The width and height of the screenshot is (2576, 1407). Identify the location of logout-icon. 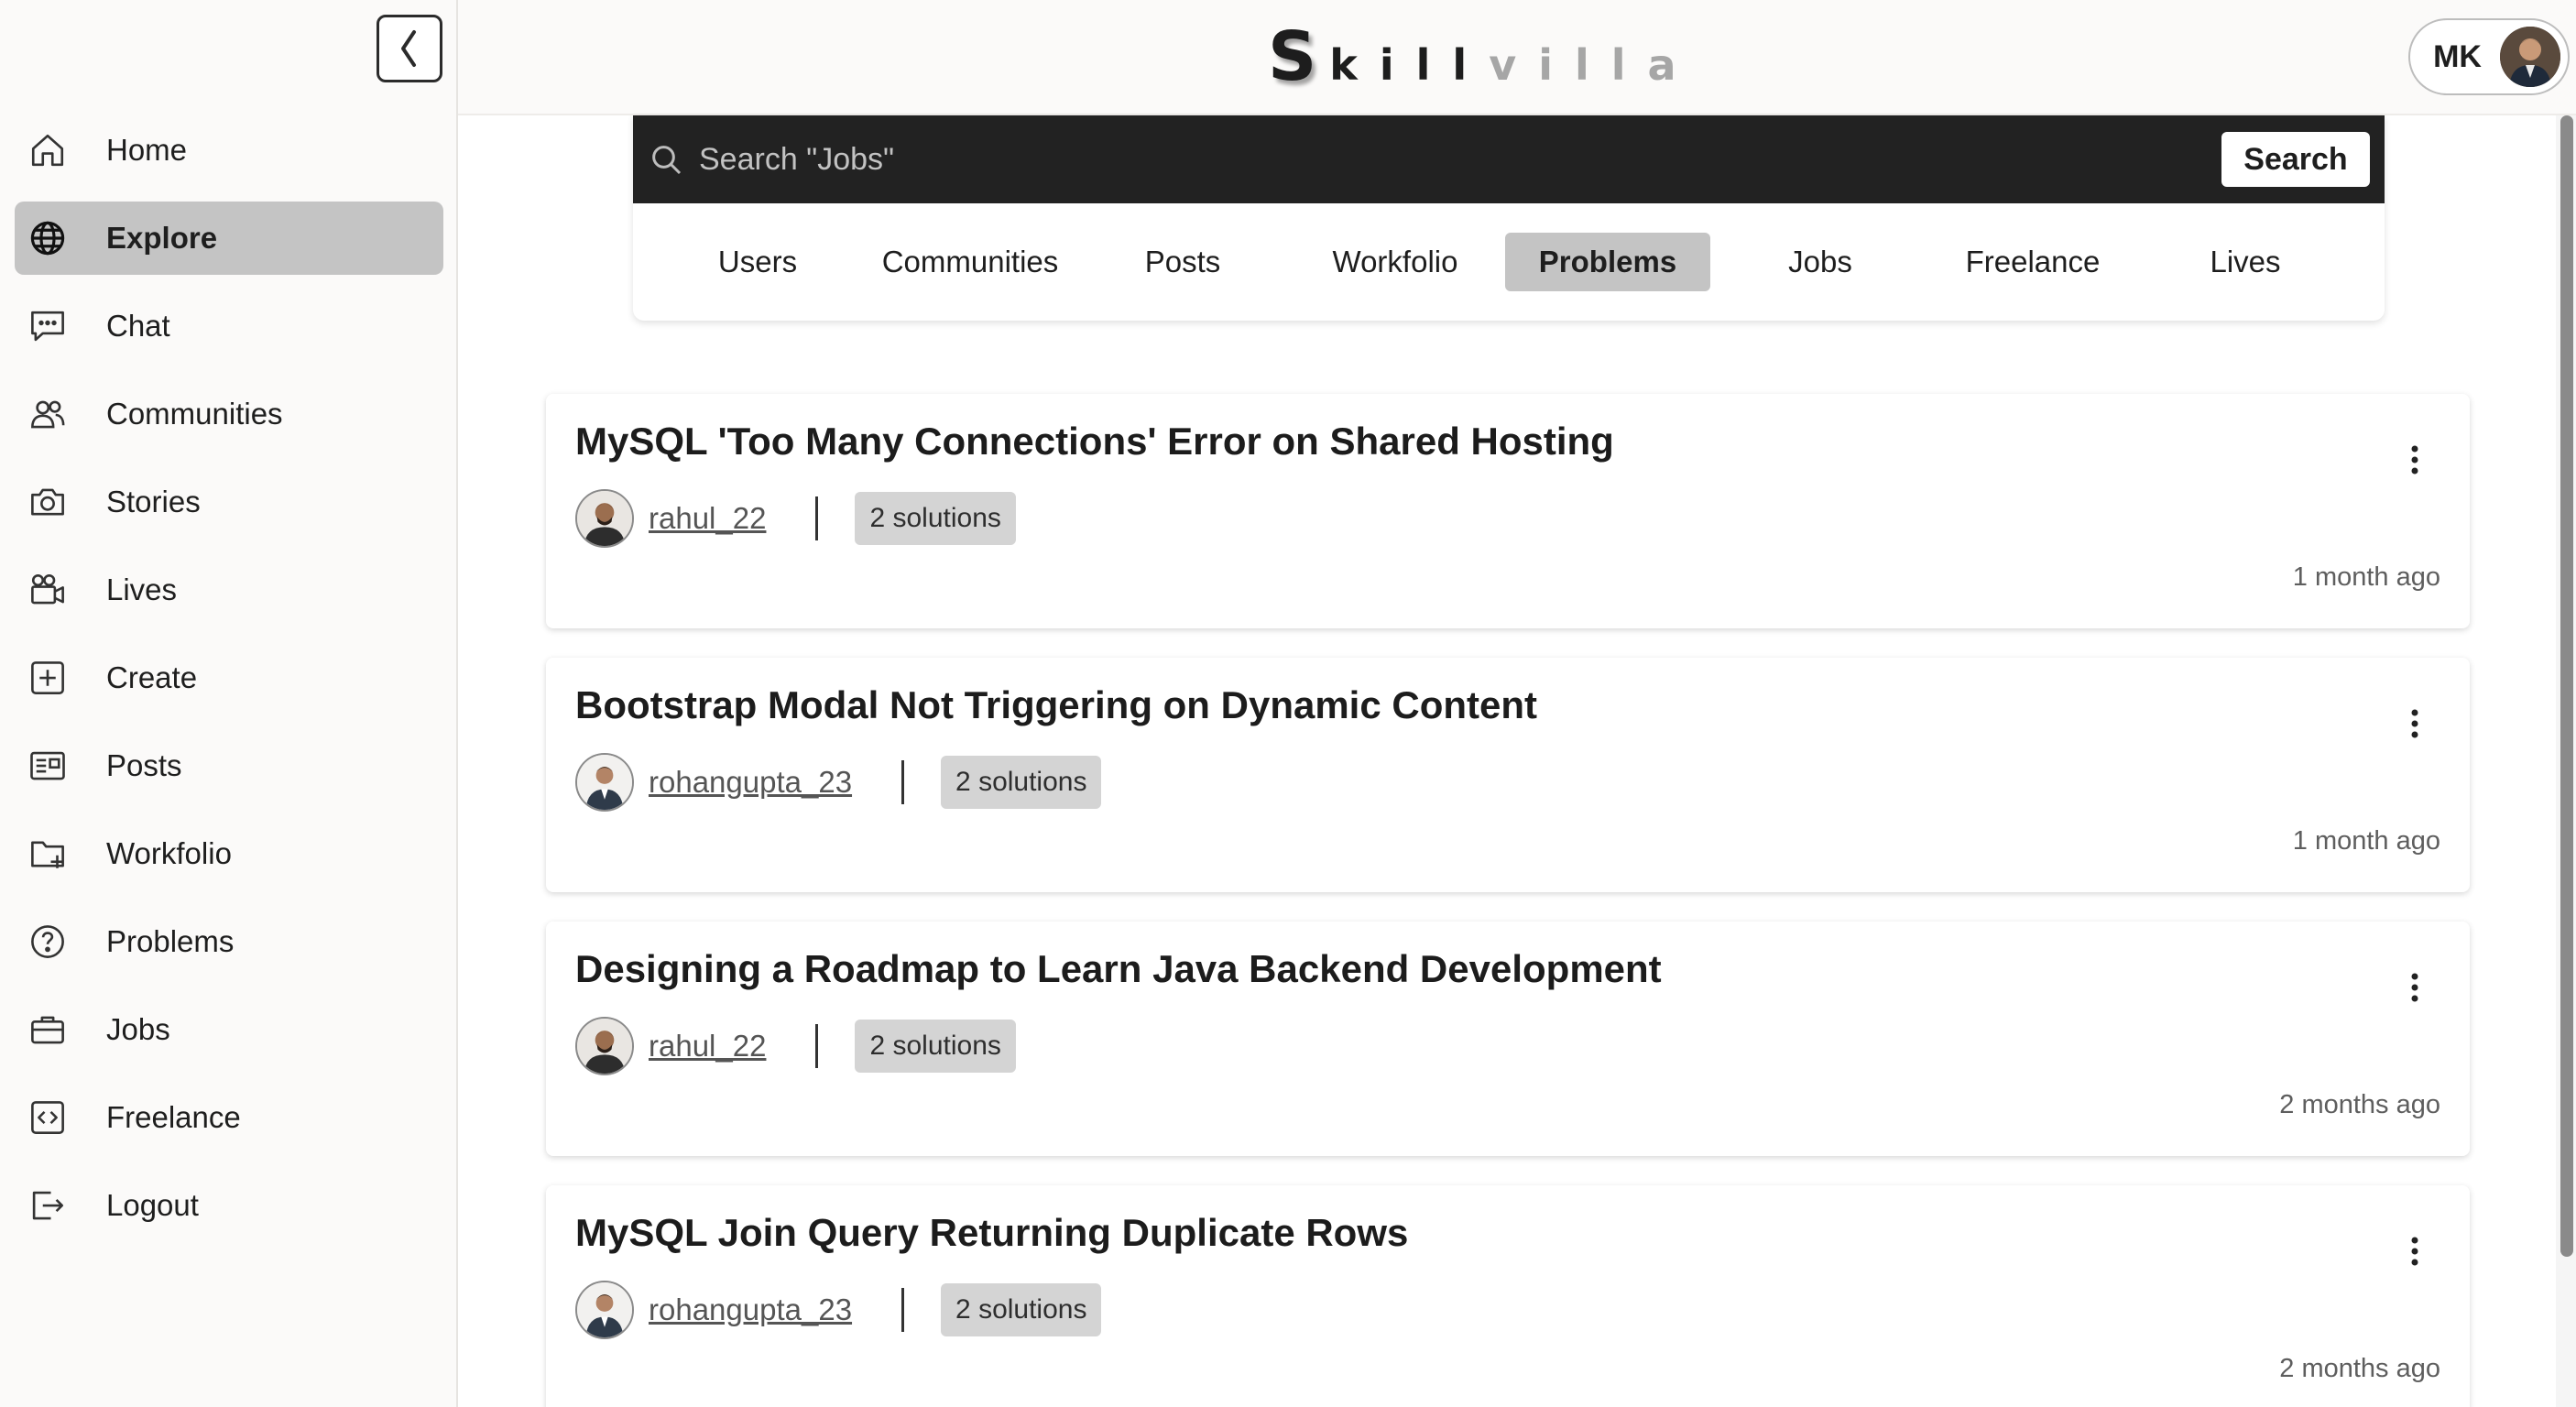
(48, 1205).